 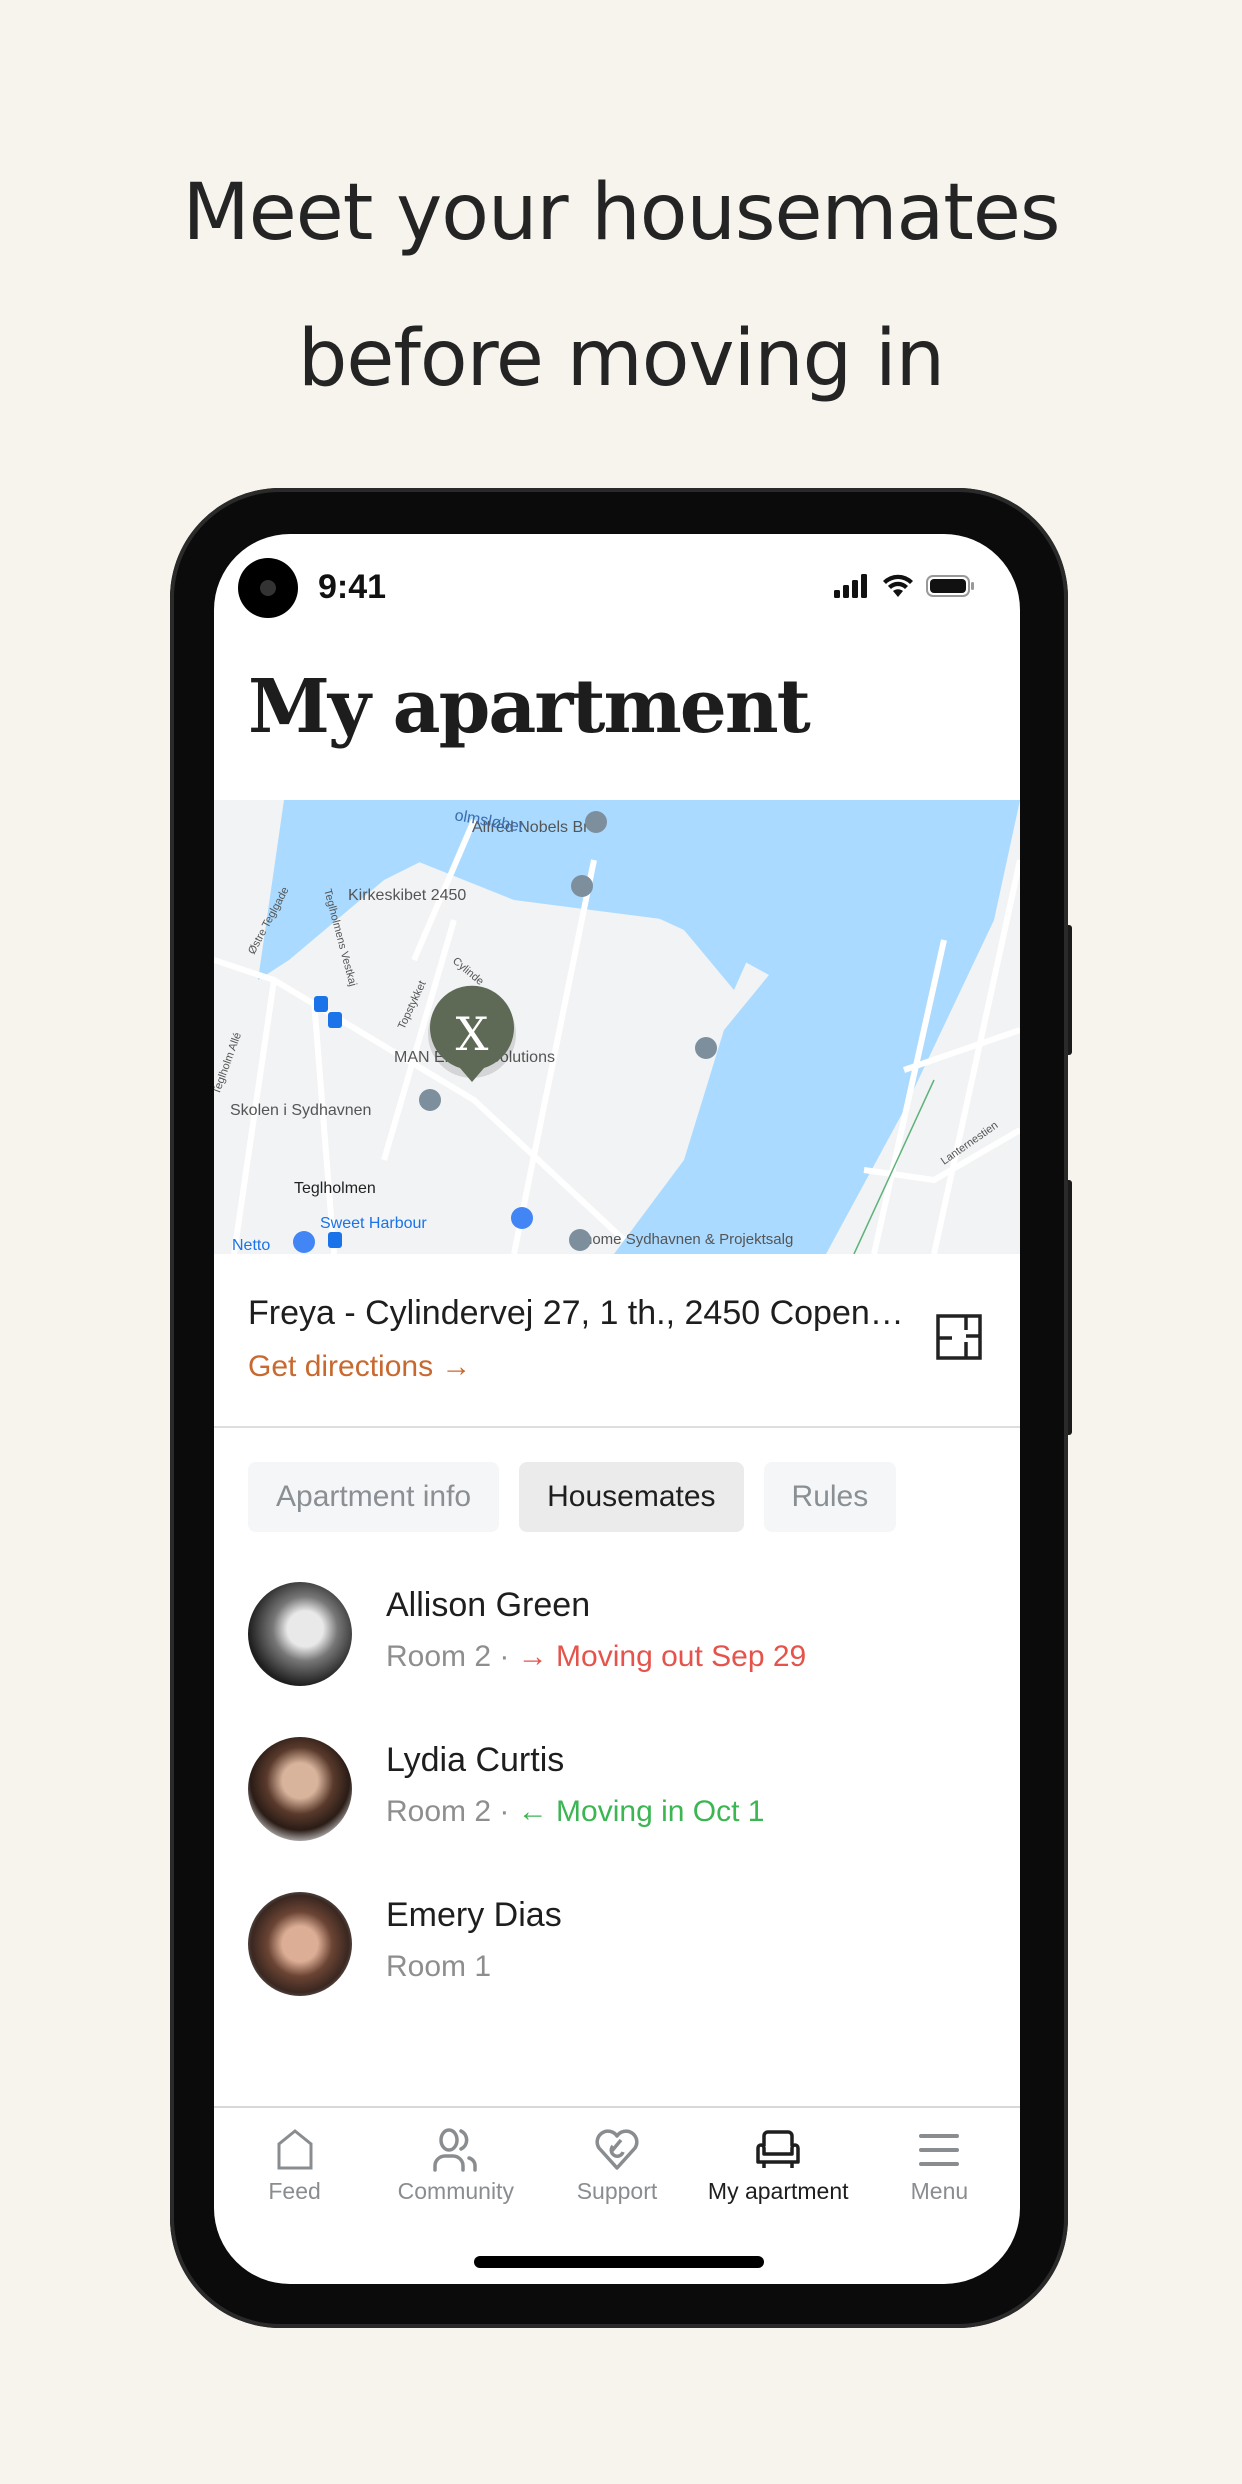 I want to click on nav-feed: Feed, so click(x=294, y=2162).